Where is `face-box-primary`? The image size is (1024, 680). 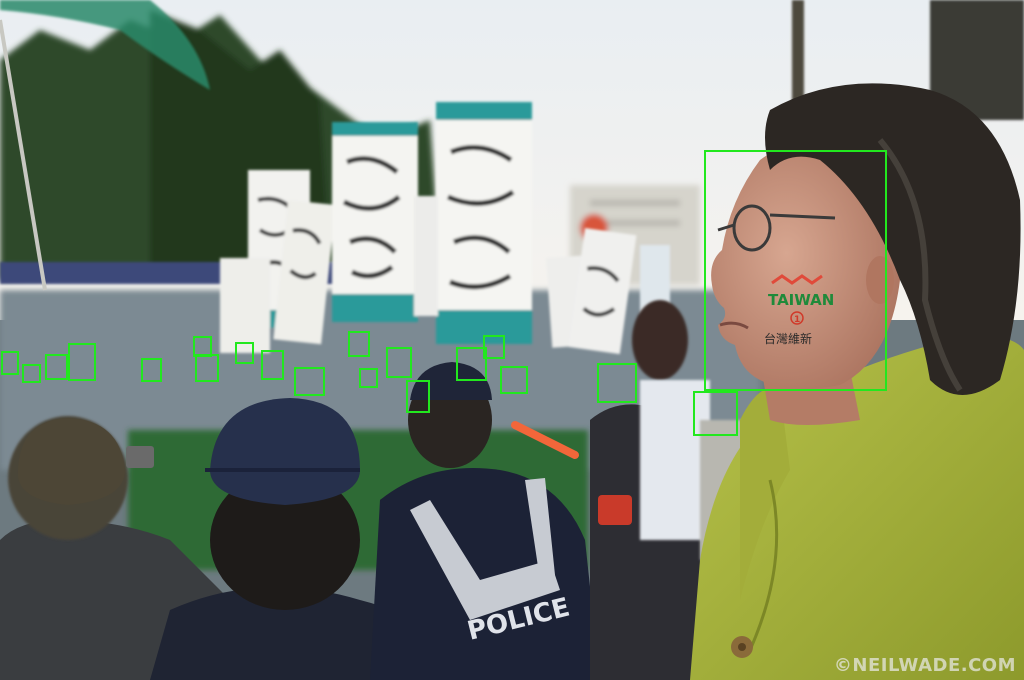
face-box-primary is located at coordinates (795, 270).